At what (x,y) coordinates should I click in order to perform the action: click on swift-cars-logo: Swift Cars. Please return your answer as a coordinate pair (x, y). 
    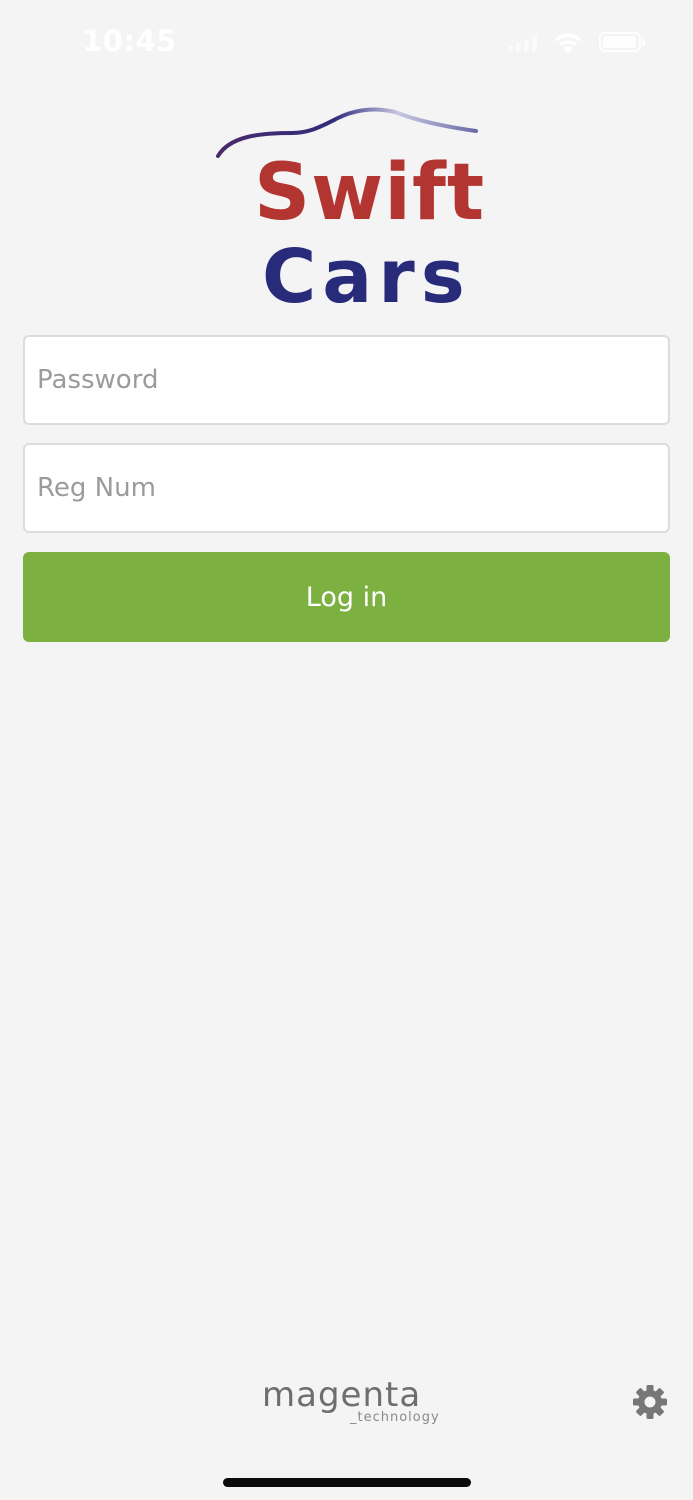
    Looking at the image, I should click on (350, 207).